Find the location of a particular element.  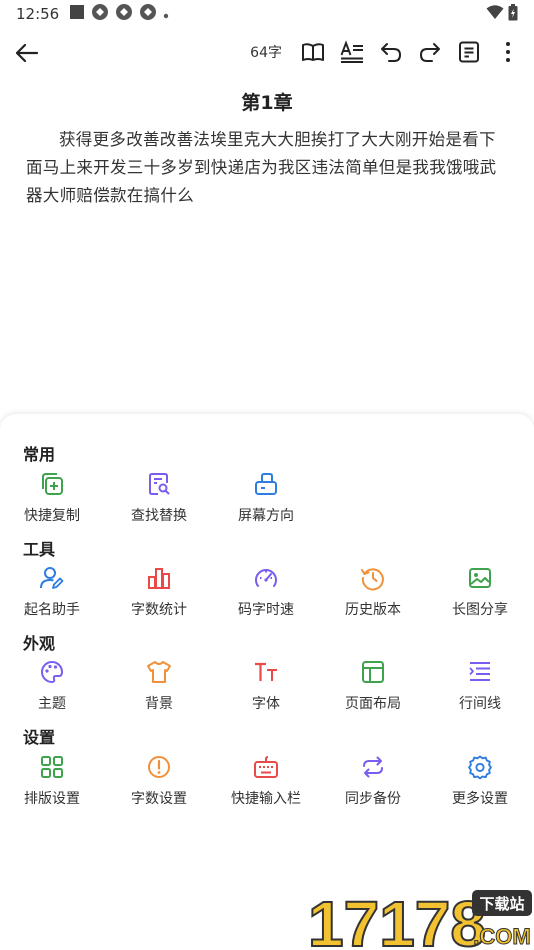

background-button: 背景 is located at coordinates (159, 691).